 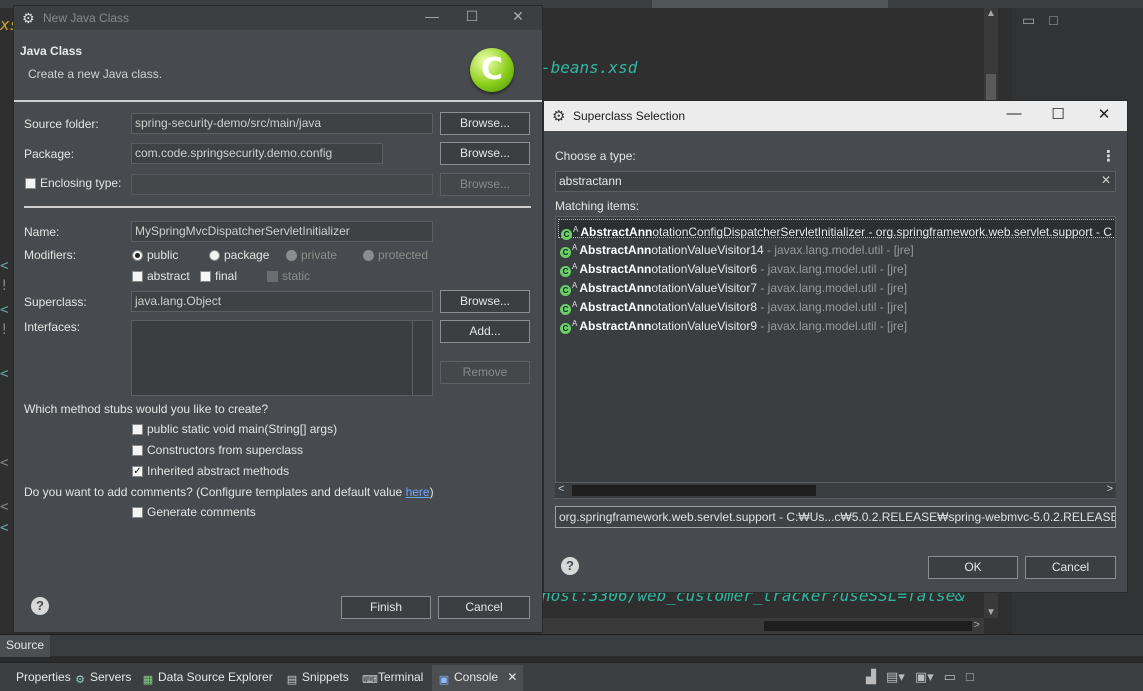 I want to click on class-name-field: MySpringMvcDispatcherServletInitializer, so click(x=282, y=231).